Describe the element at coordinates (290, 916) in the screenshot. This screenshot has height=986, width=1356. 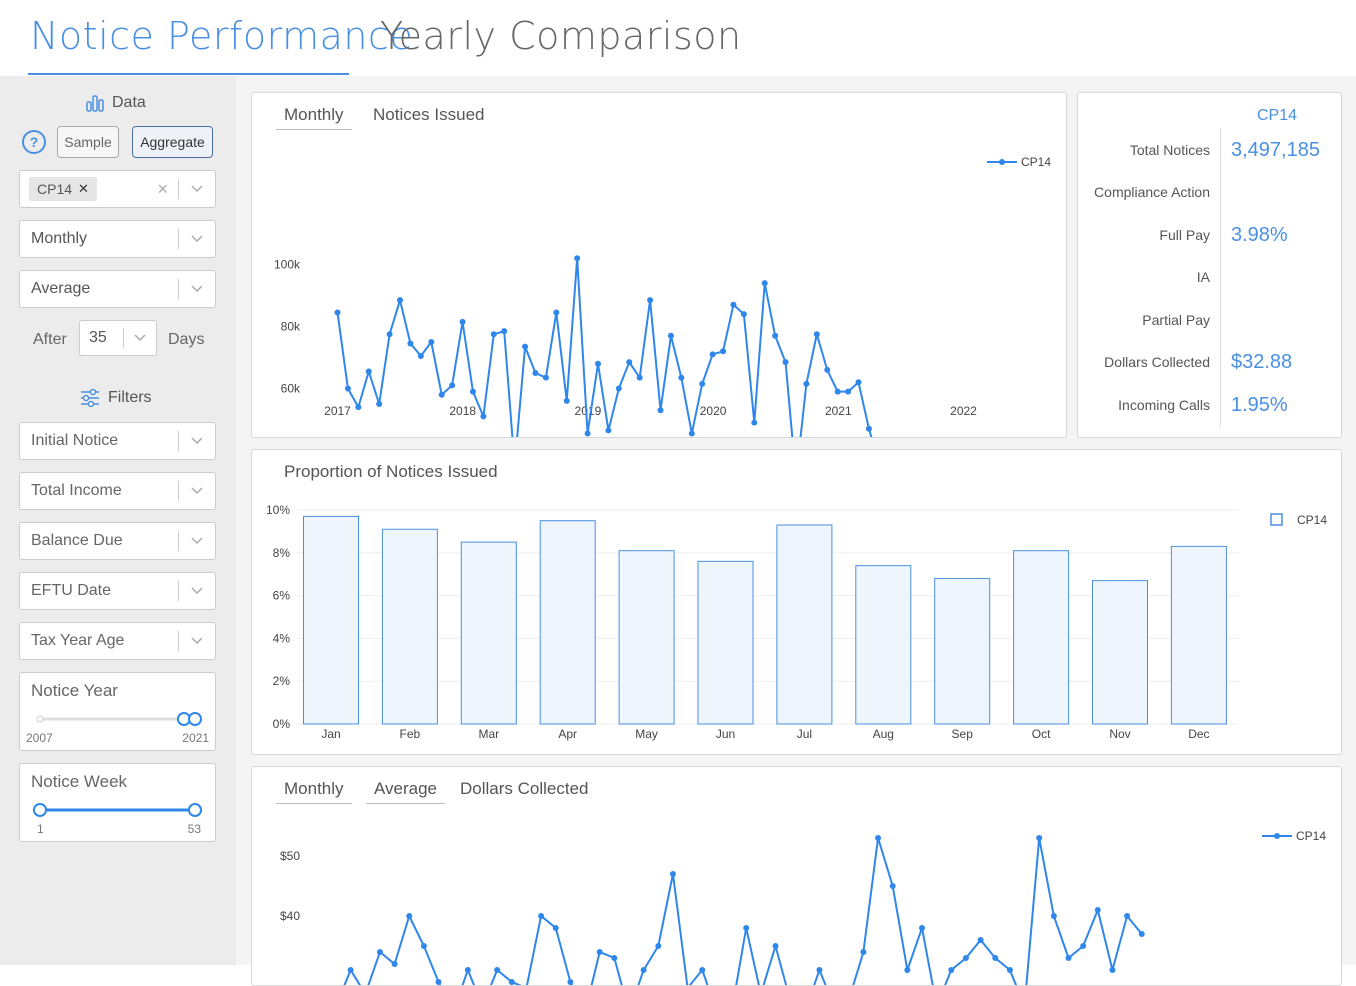
I see `y-tick-label: $40` at that location.